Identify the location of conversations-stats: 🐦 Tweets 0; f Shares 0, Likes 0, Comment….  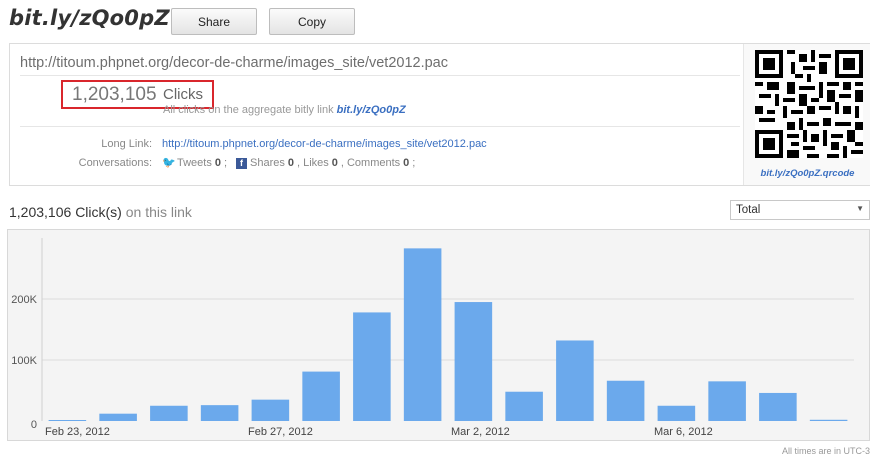
(289, 163).